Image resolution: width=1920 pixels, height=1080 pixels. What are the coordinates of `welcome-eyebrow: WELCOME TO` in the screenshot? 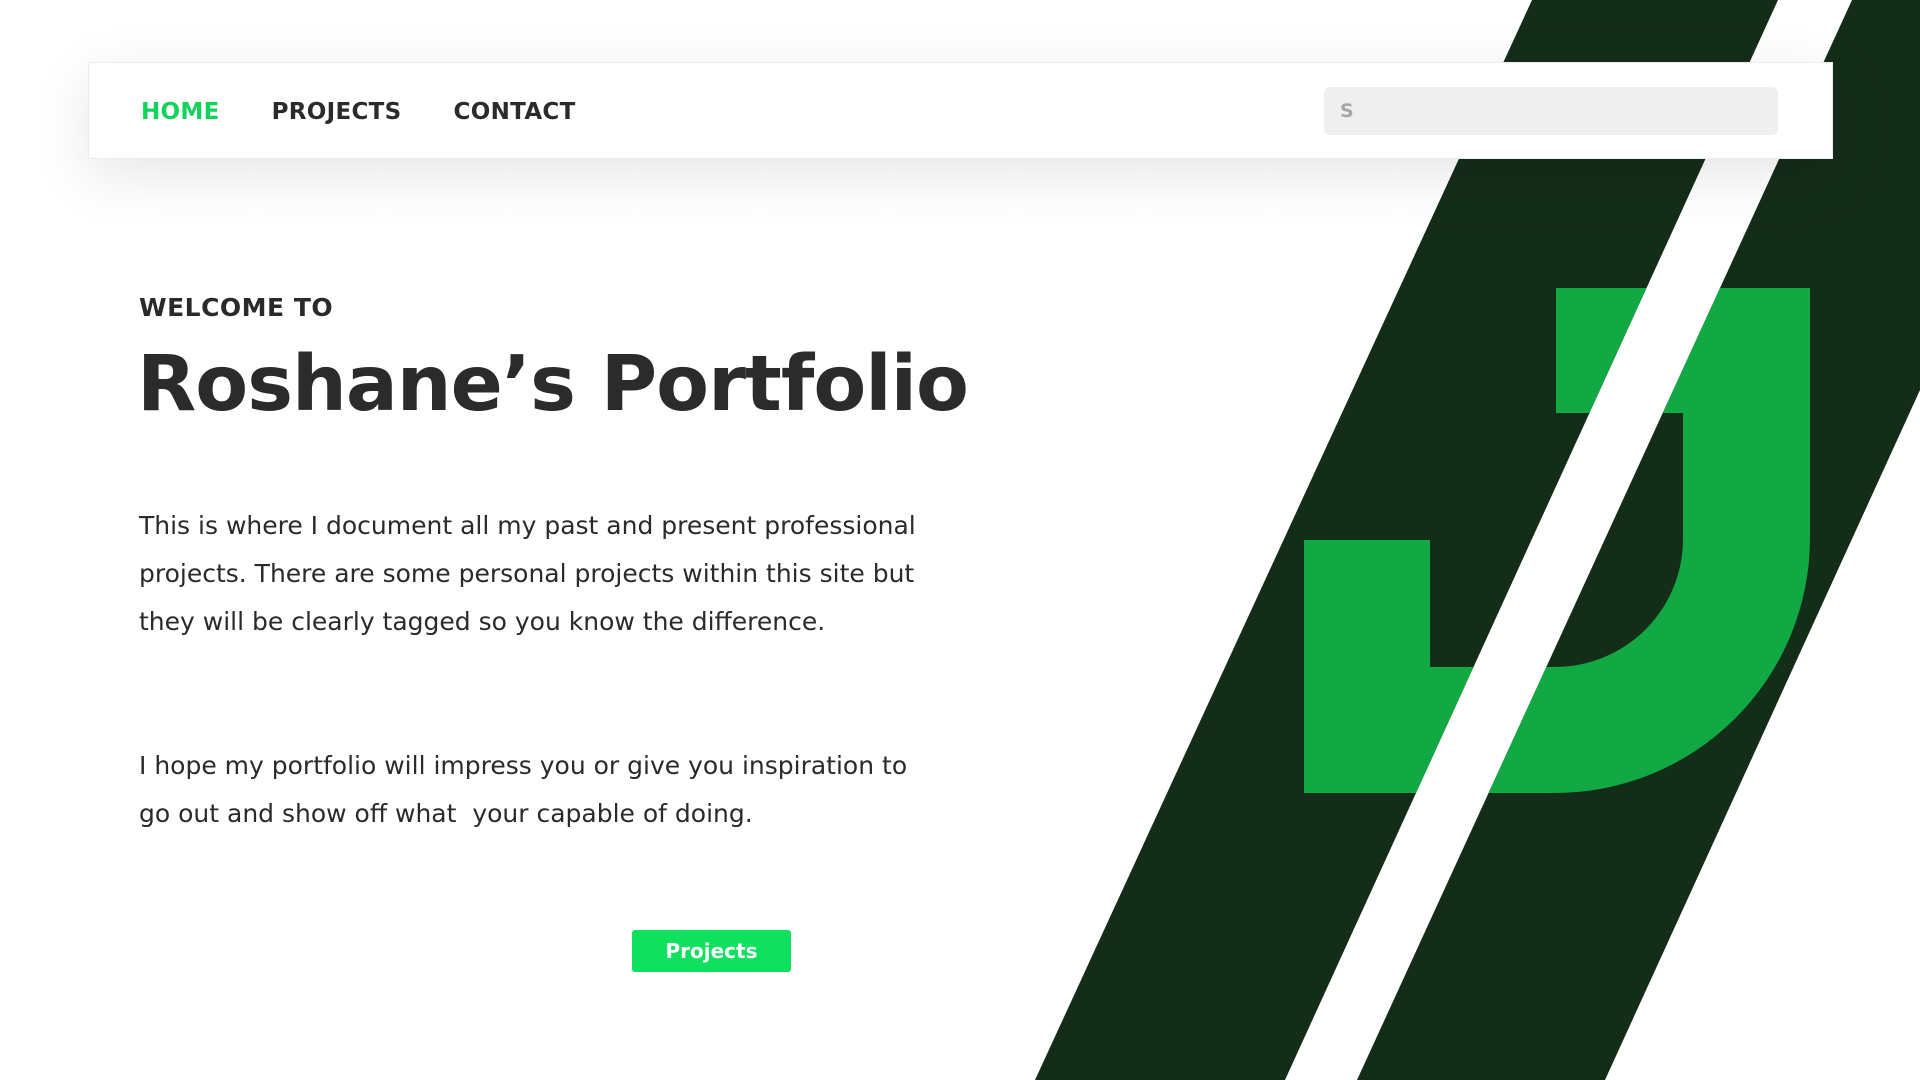 It's located at (236, 307).